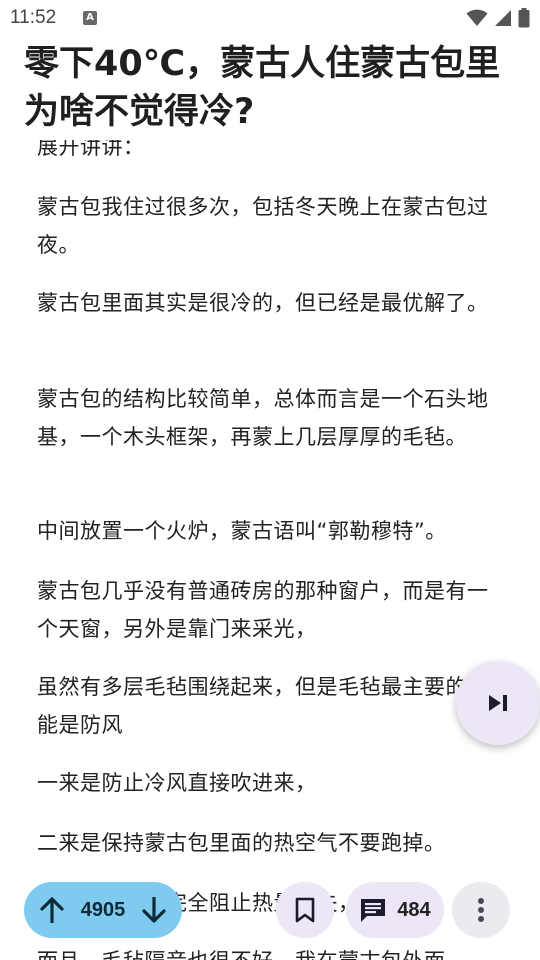 The width and height of the screenshot is (540, 960). Describe the element at coordinates (414, 909) in the screenshot. I see `comment-count: 484` at that location.